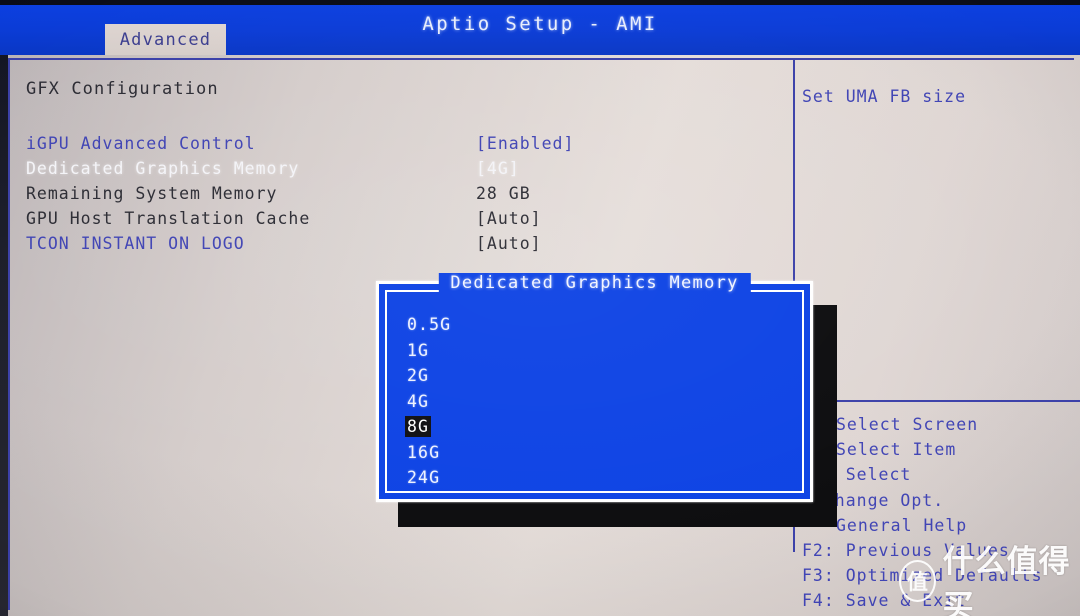  I want to click on setting-row-tcon-instant-on-logo: TCON INSTANT ON LOGO [Auto], so click(396, 243).